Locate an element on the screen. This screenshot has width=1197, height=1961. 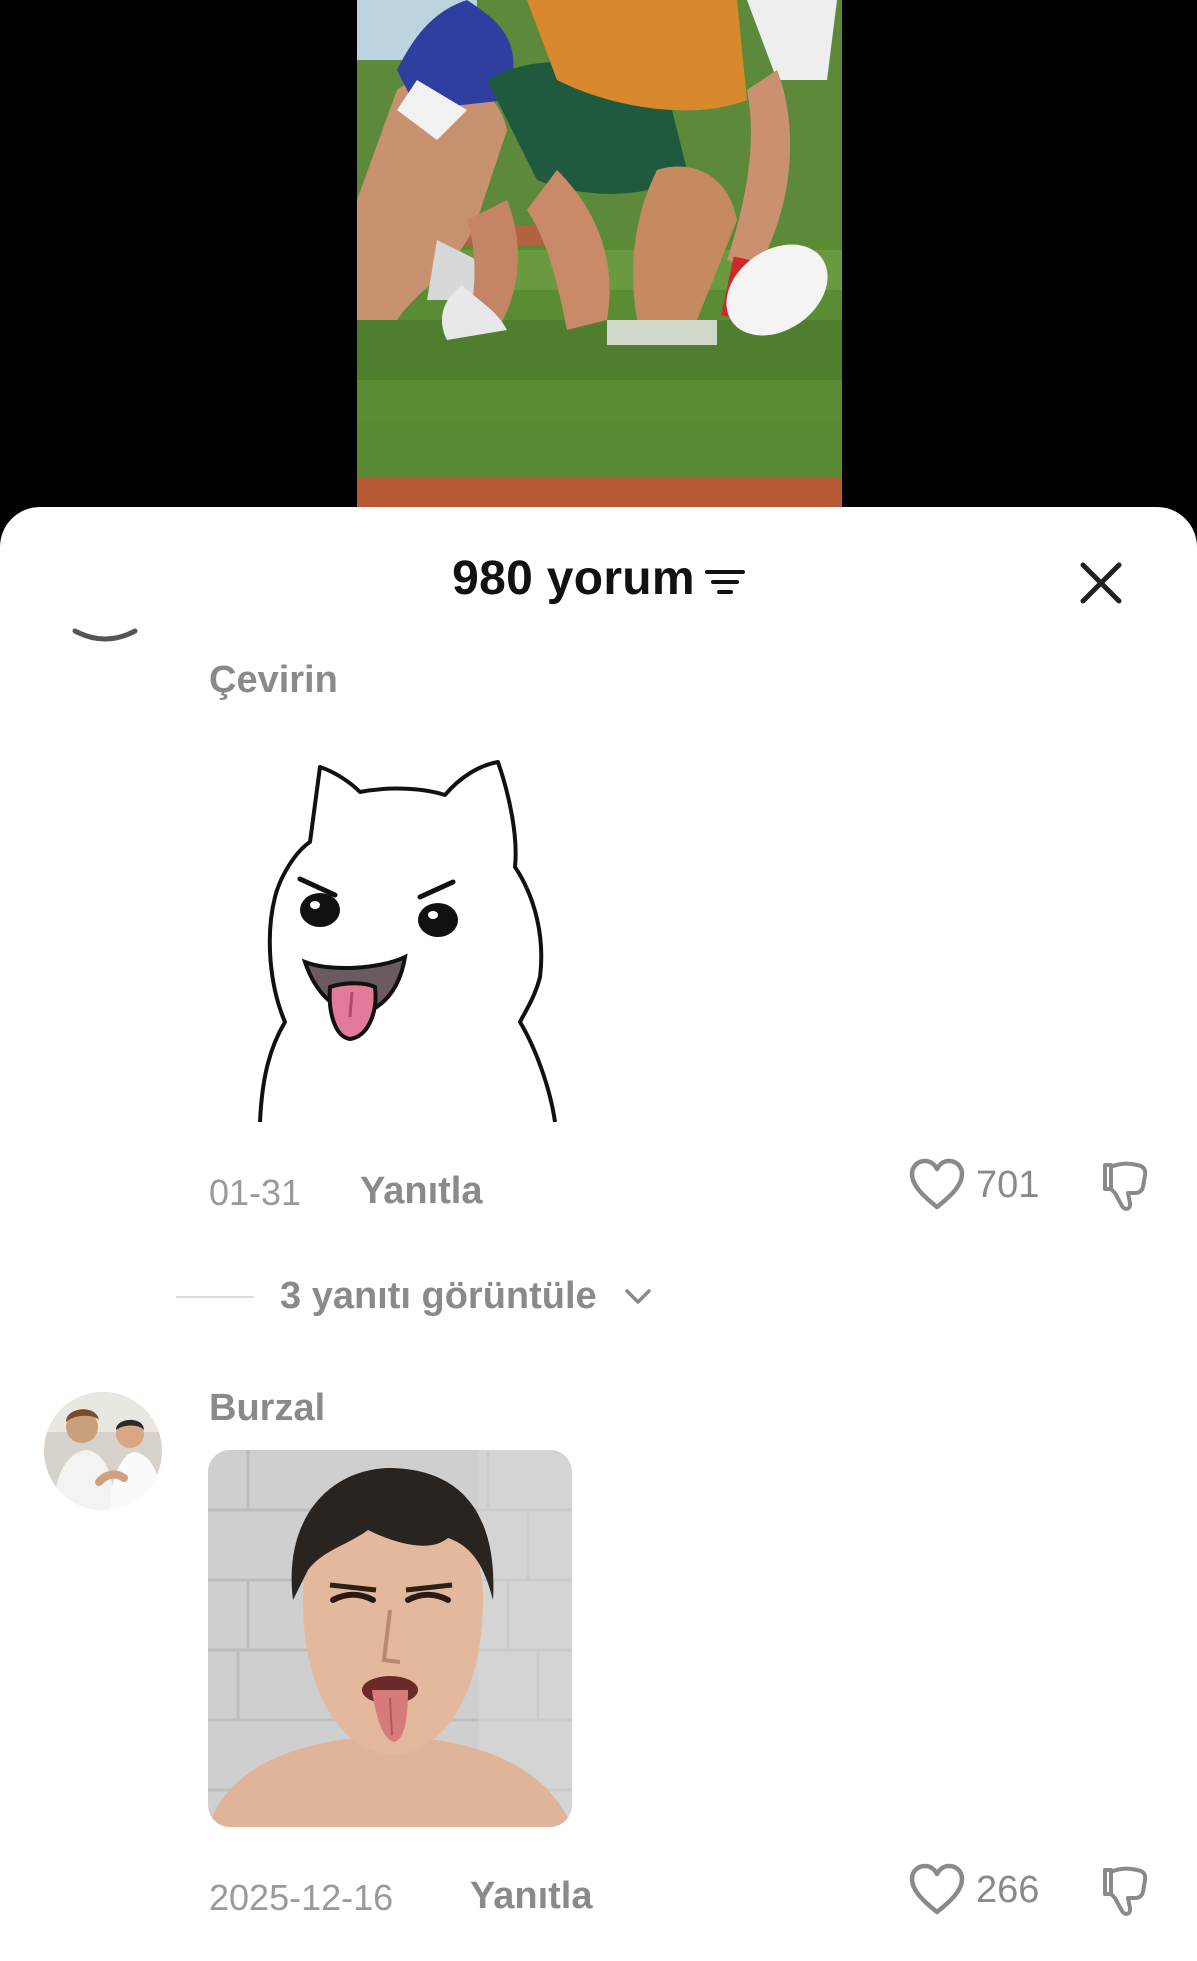
chevron-down-icon is located at coordinates (637, 1296).